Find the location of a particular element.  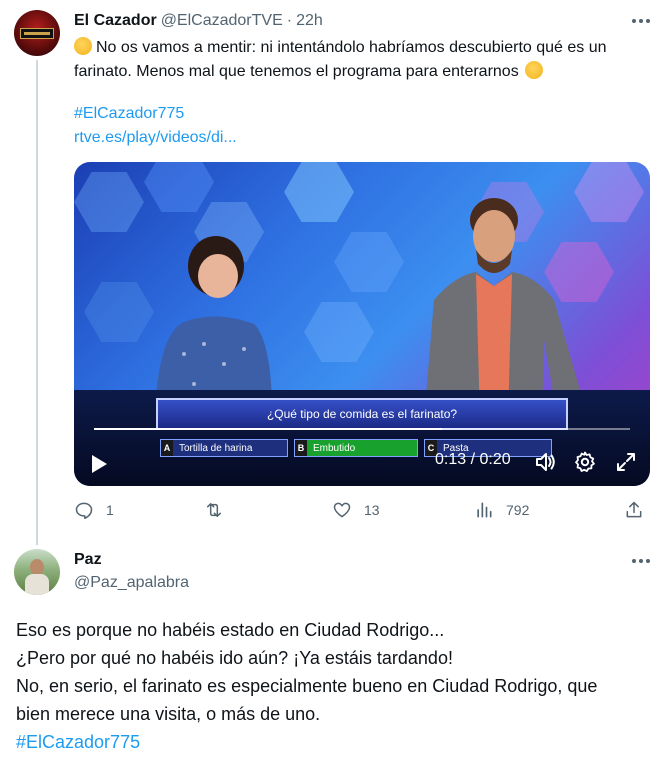

tweet-header: El Cazador @ElCazadorTVE · 22h is located at coordinates (198, 21).